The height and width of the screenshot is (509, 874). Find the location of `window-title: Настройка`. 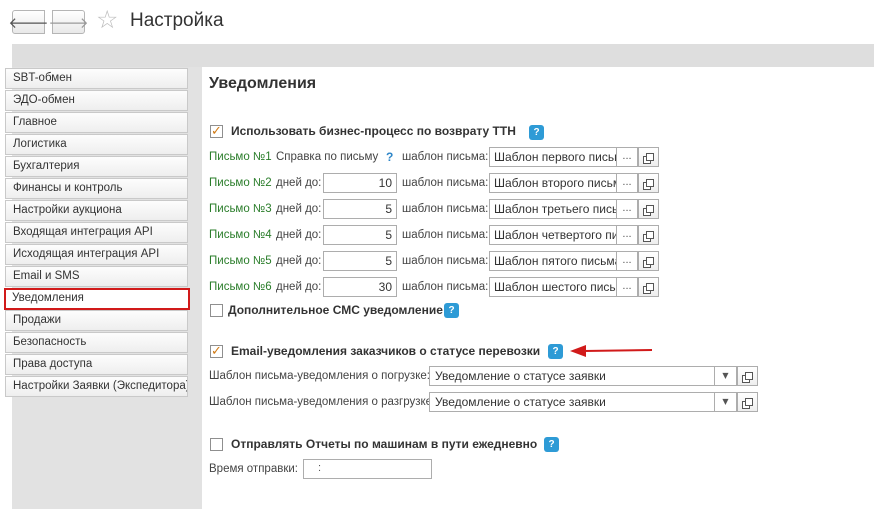

window-title: Настройка is located at coordinates (177, 20).